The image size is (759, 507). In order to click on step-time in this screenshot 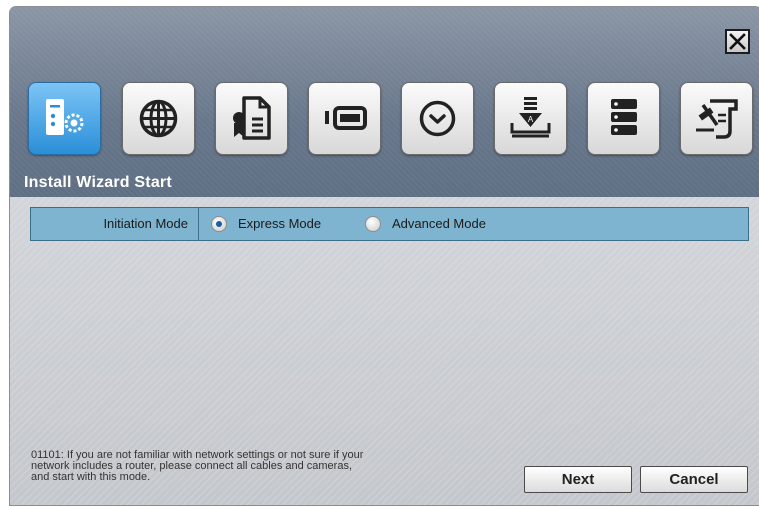, I will do `click(437, 118)`.